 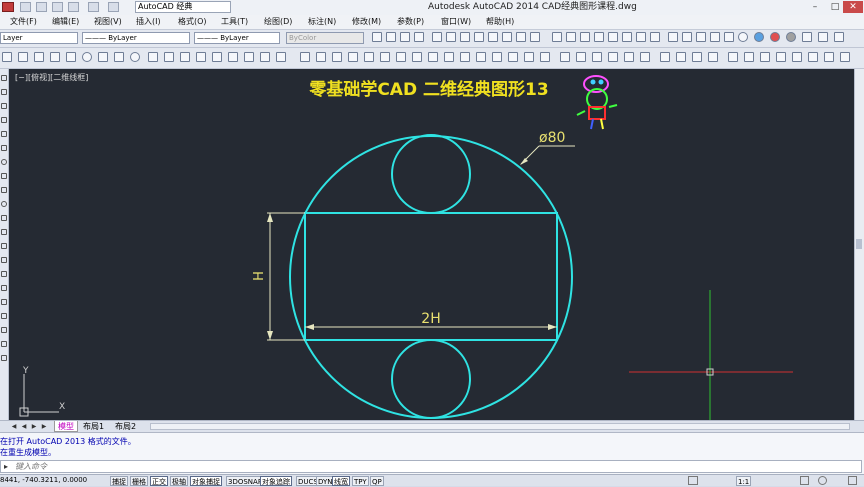 I want to click on clean-screen-icon, so click(x=852, y=480).